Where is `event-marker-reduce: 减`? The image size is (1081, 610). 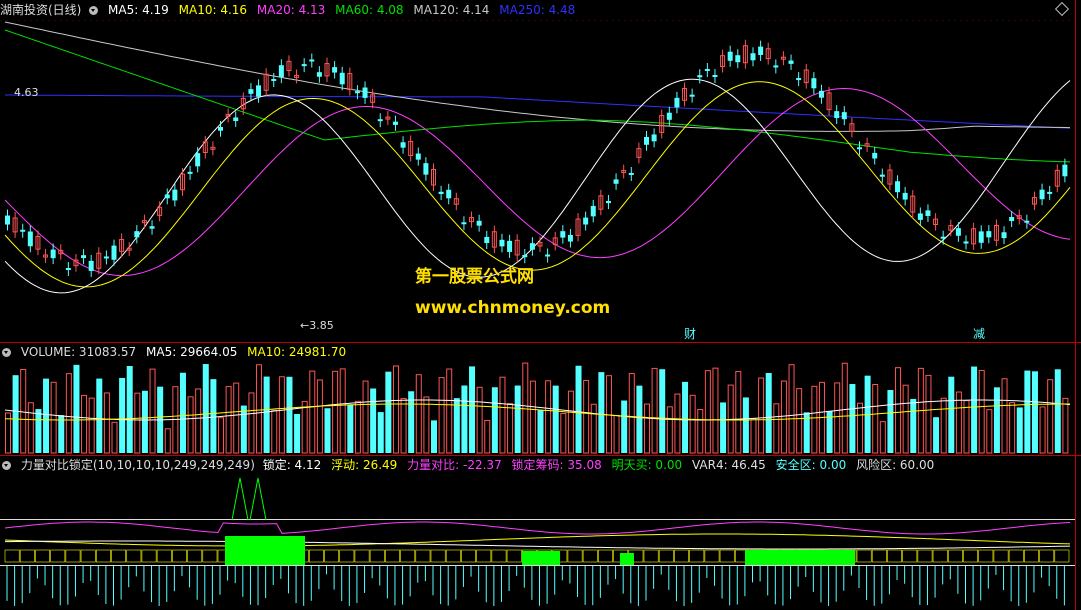
event-marker-reduce: 减 is located at coordinates (979, 334).